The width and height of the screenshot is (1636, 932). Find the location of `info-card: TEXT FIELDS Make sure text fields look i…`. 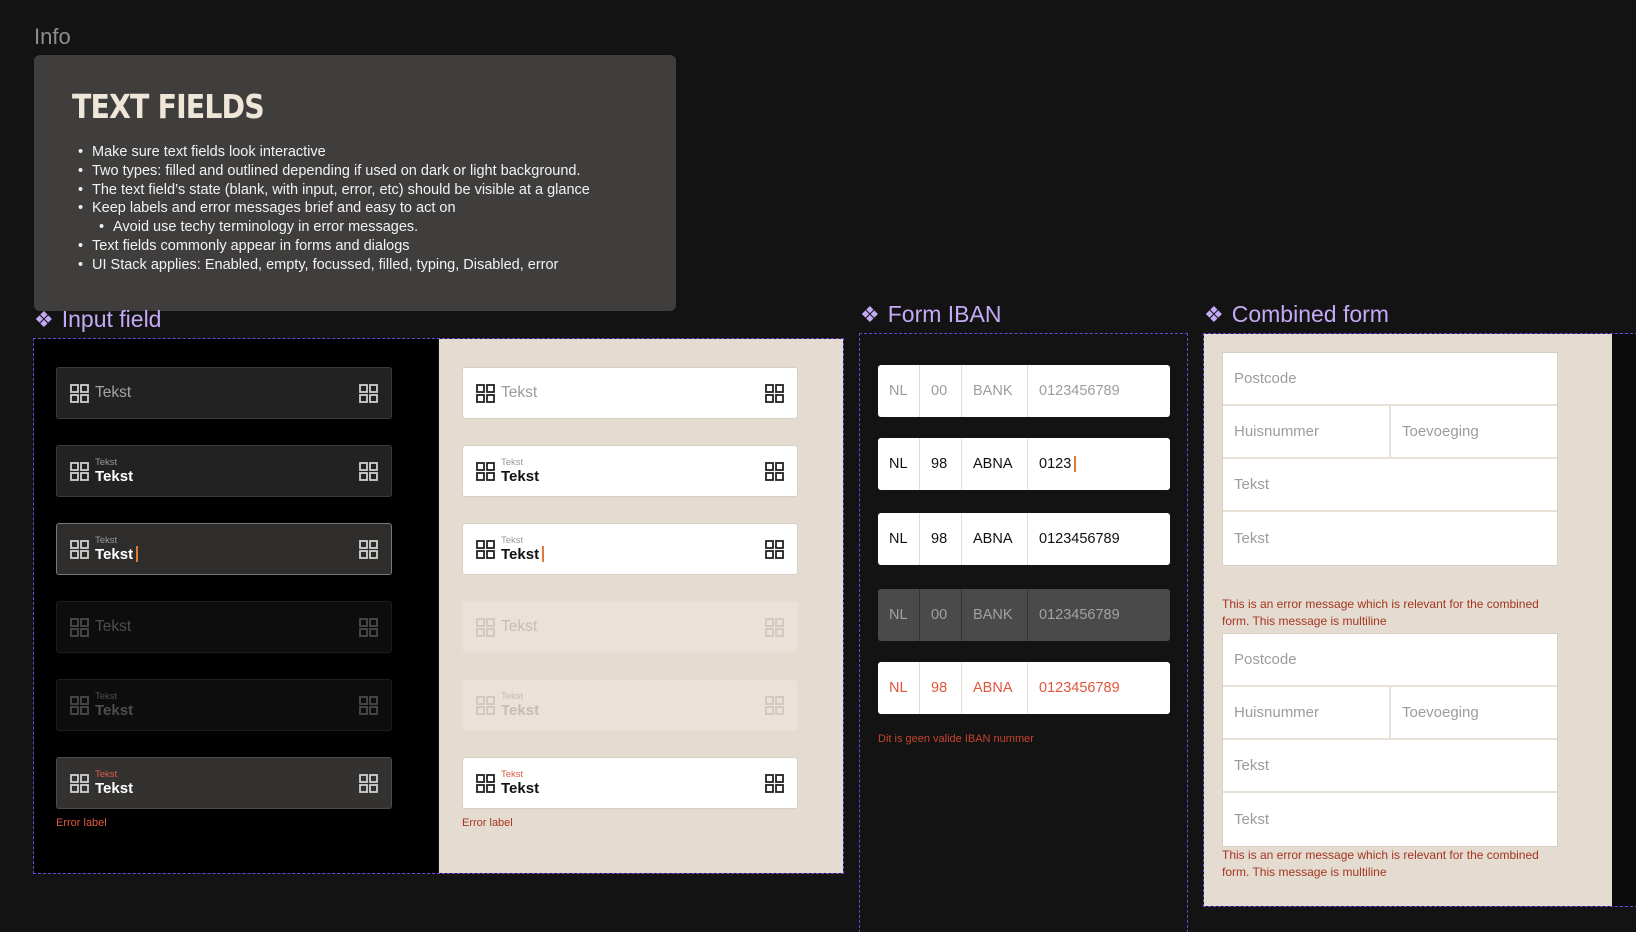

info-card: TEXT FIELDS Make sure text fields look i… is located at coordinates (355, 183).